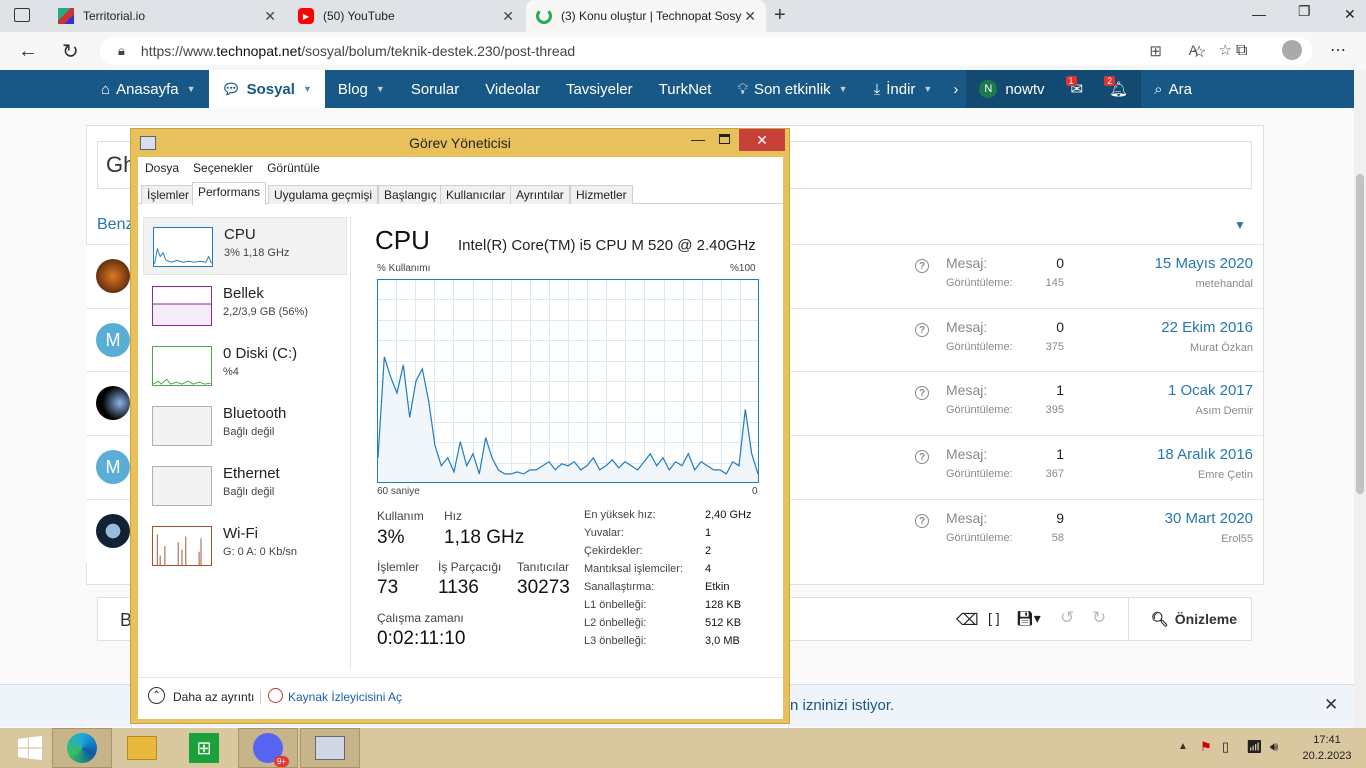 Image resolution: width=1366 pixels, height=768 pixels. I want to click on minimize-icon: —, so click(698, 139).